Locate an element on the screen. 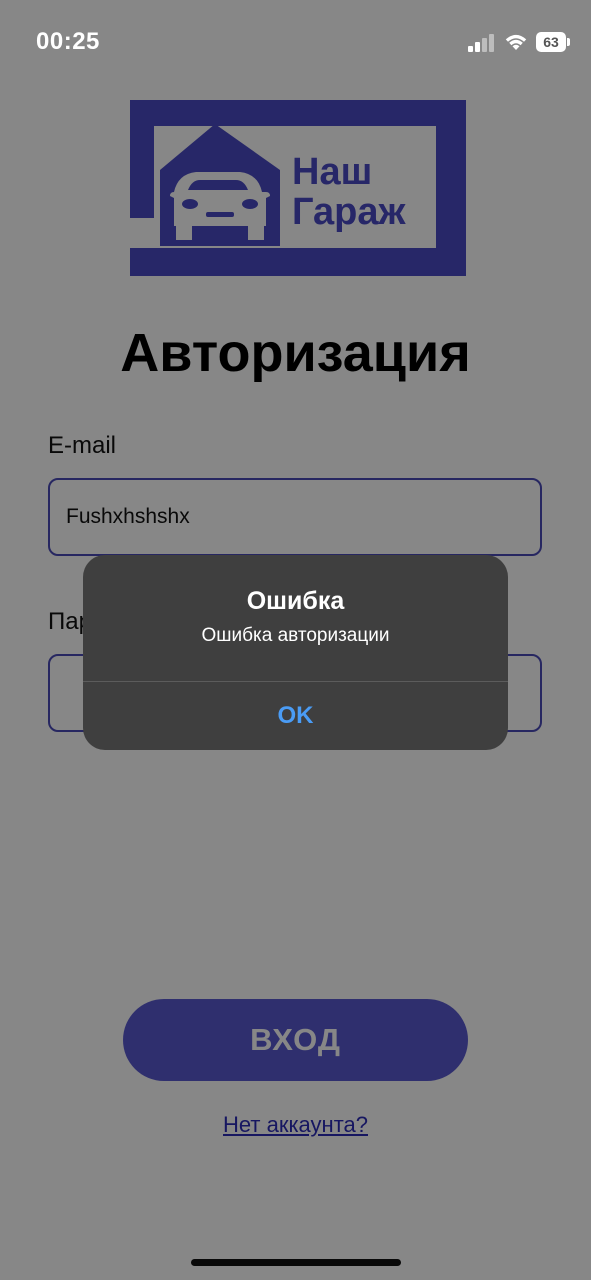  cellular-signal-icon is located at coordinates (482, 43).